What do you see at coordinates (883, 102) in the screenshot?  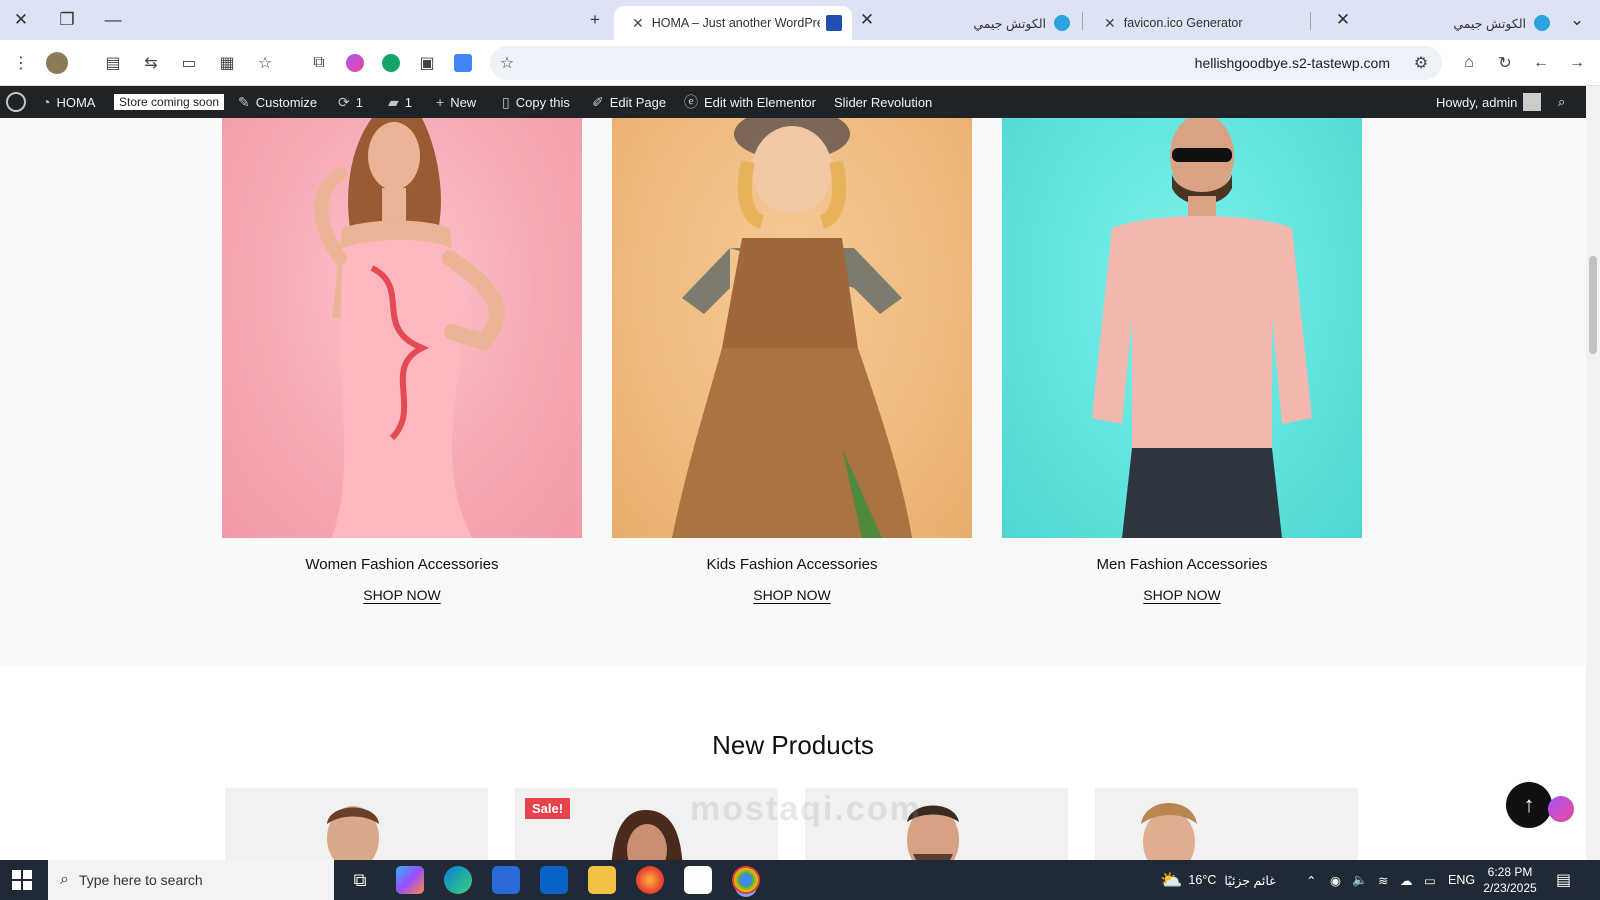 I see `slider-revolution-link: Slider Revolution` at bounding box center [883, 102].